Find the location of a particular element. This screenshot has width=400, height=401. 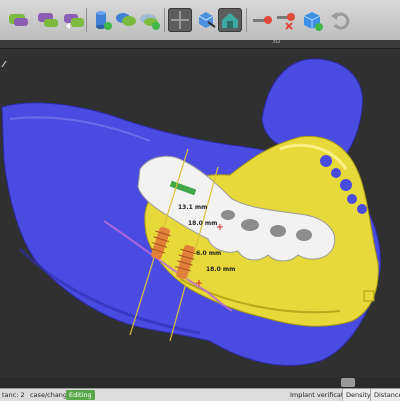

view-title-bar: 3D is located at coordinates (200, 43).